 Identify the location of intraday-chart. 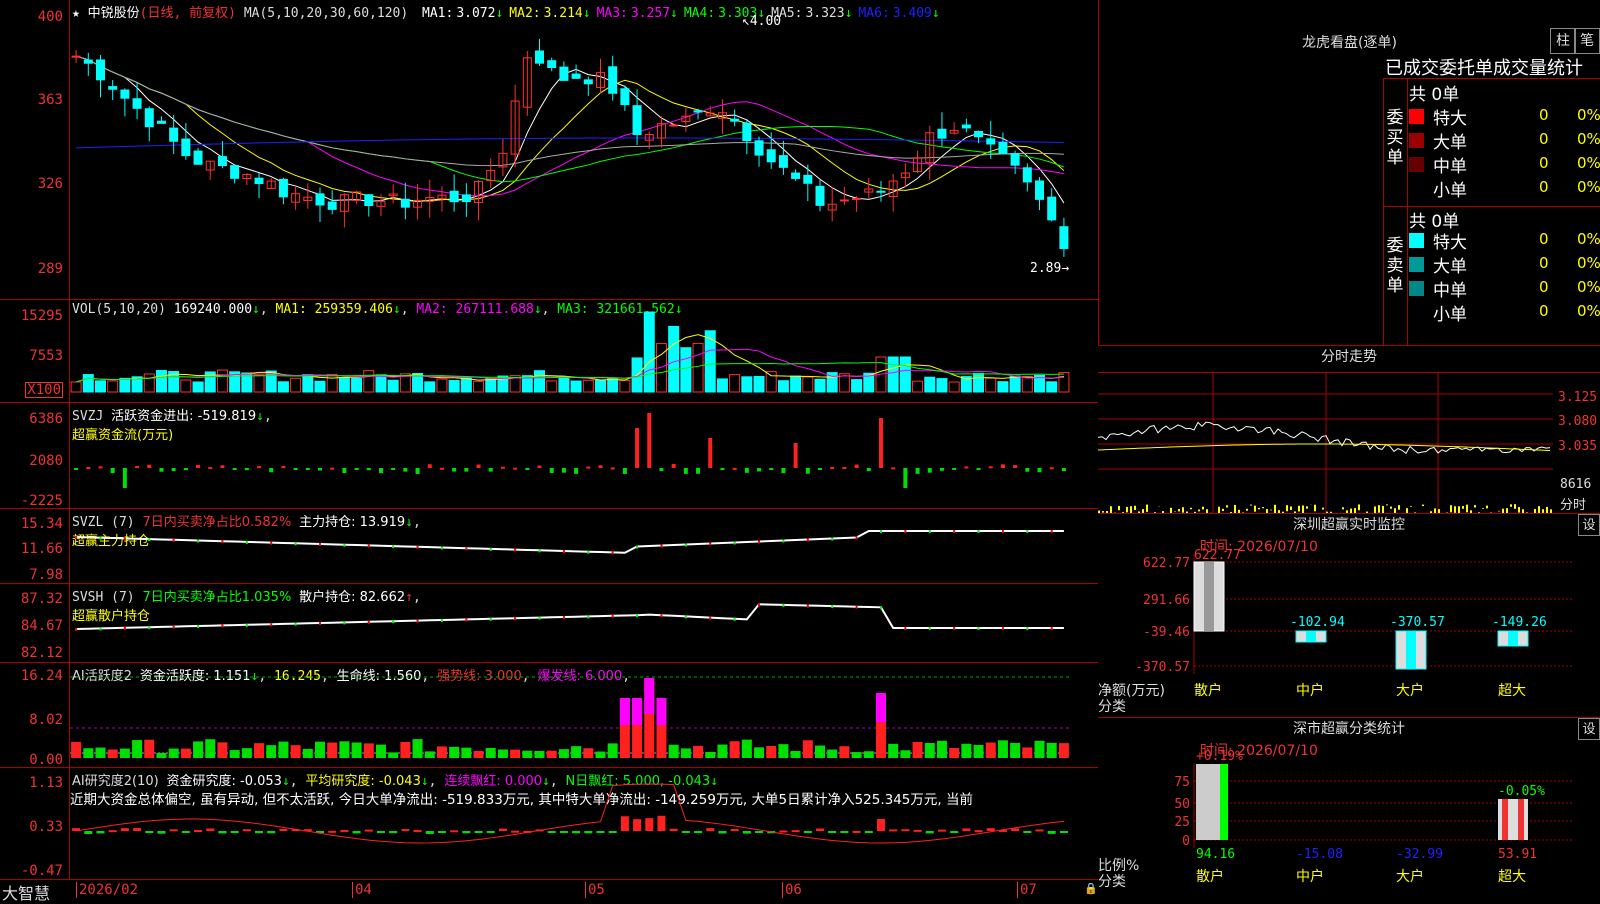
(1349, 443).